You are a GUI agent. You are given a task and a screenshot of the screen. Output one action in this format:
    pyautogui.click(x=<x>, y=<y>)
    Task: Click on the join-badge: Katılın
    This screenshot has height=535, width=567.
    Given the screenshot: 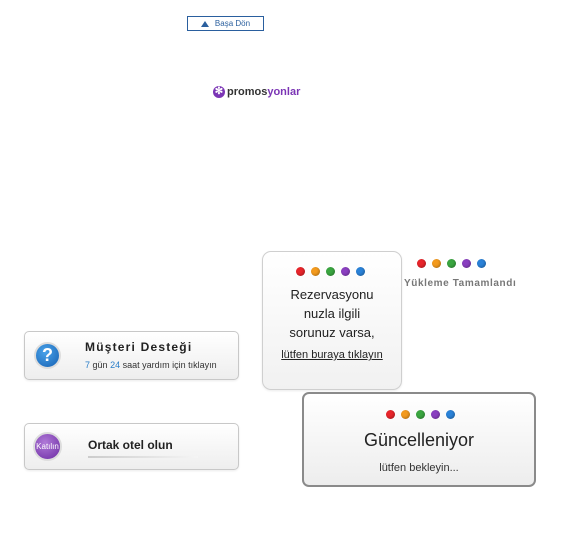 What is the action you would take?
    pyautogui.click(x=47, y=446)
    